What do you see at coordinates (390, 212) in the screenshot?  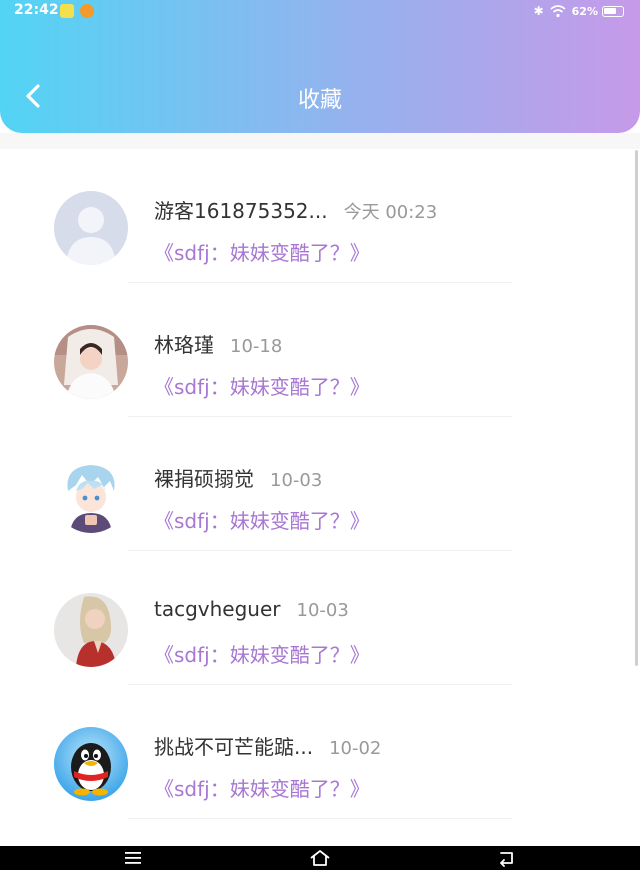 I see `timestamp: 今天 00:23` at bounding box center [390, 212].